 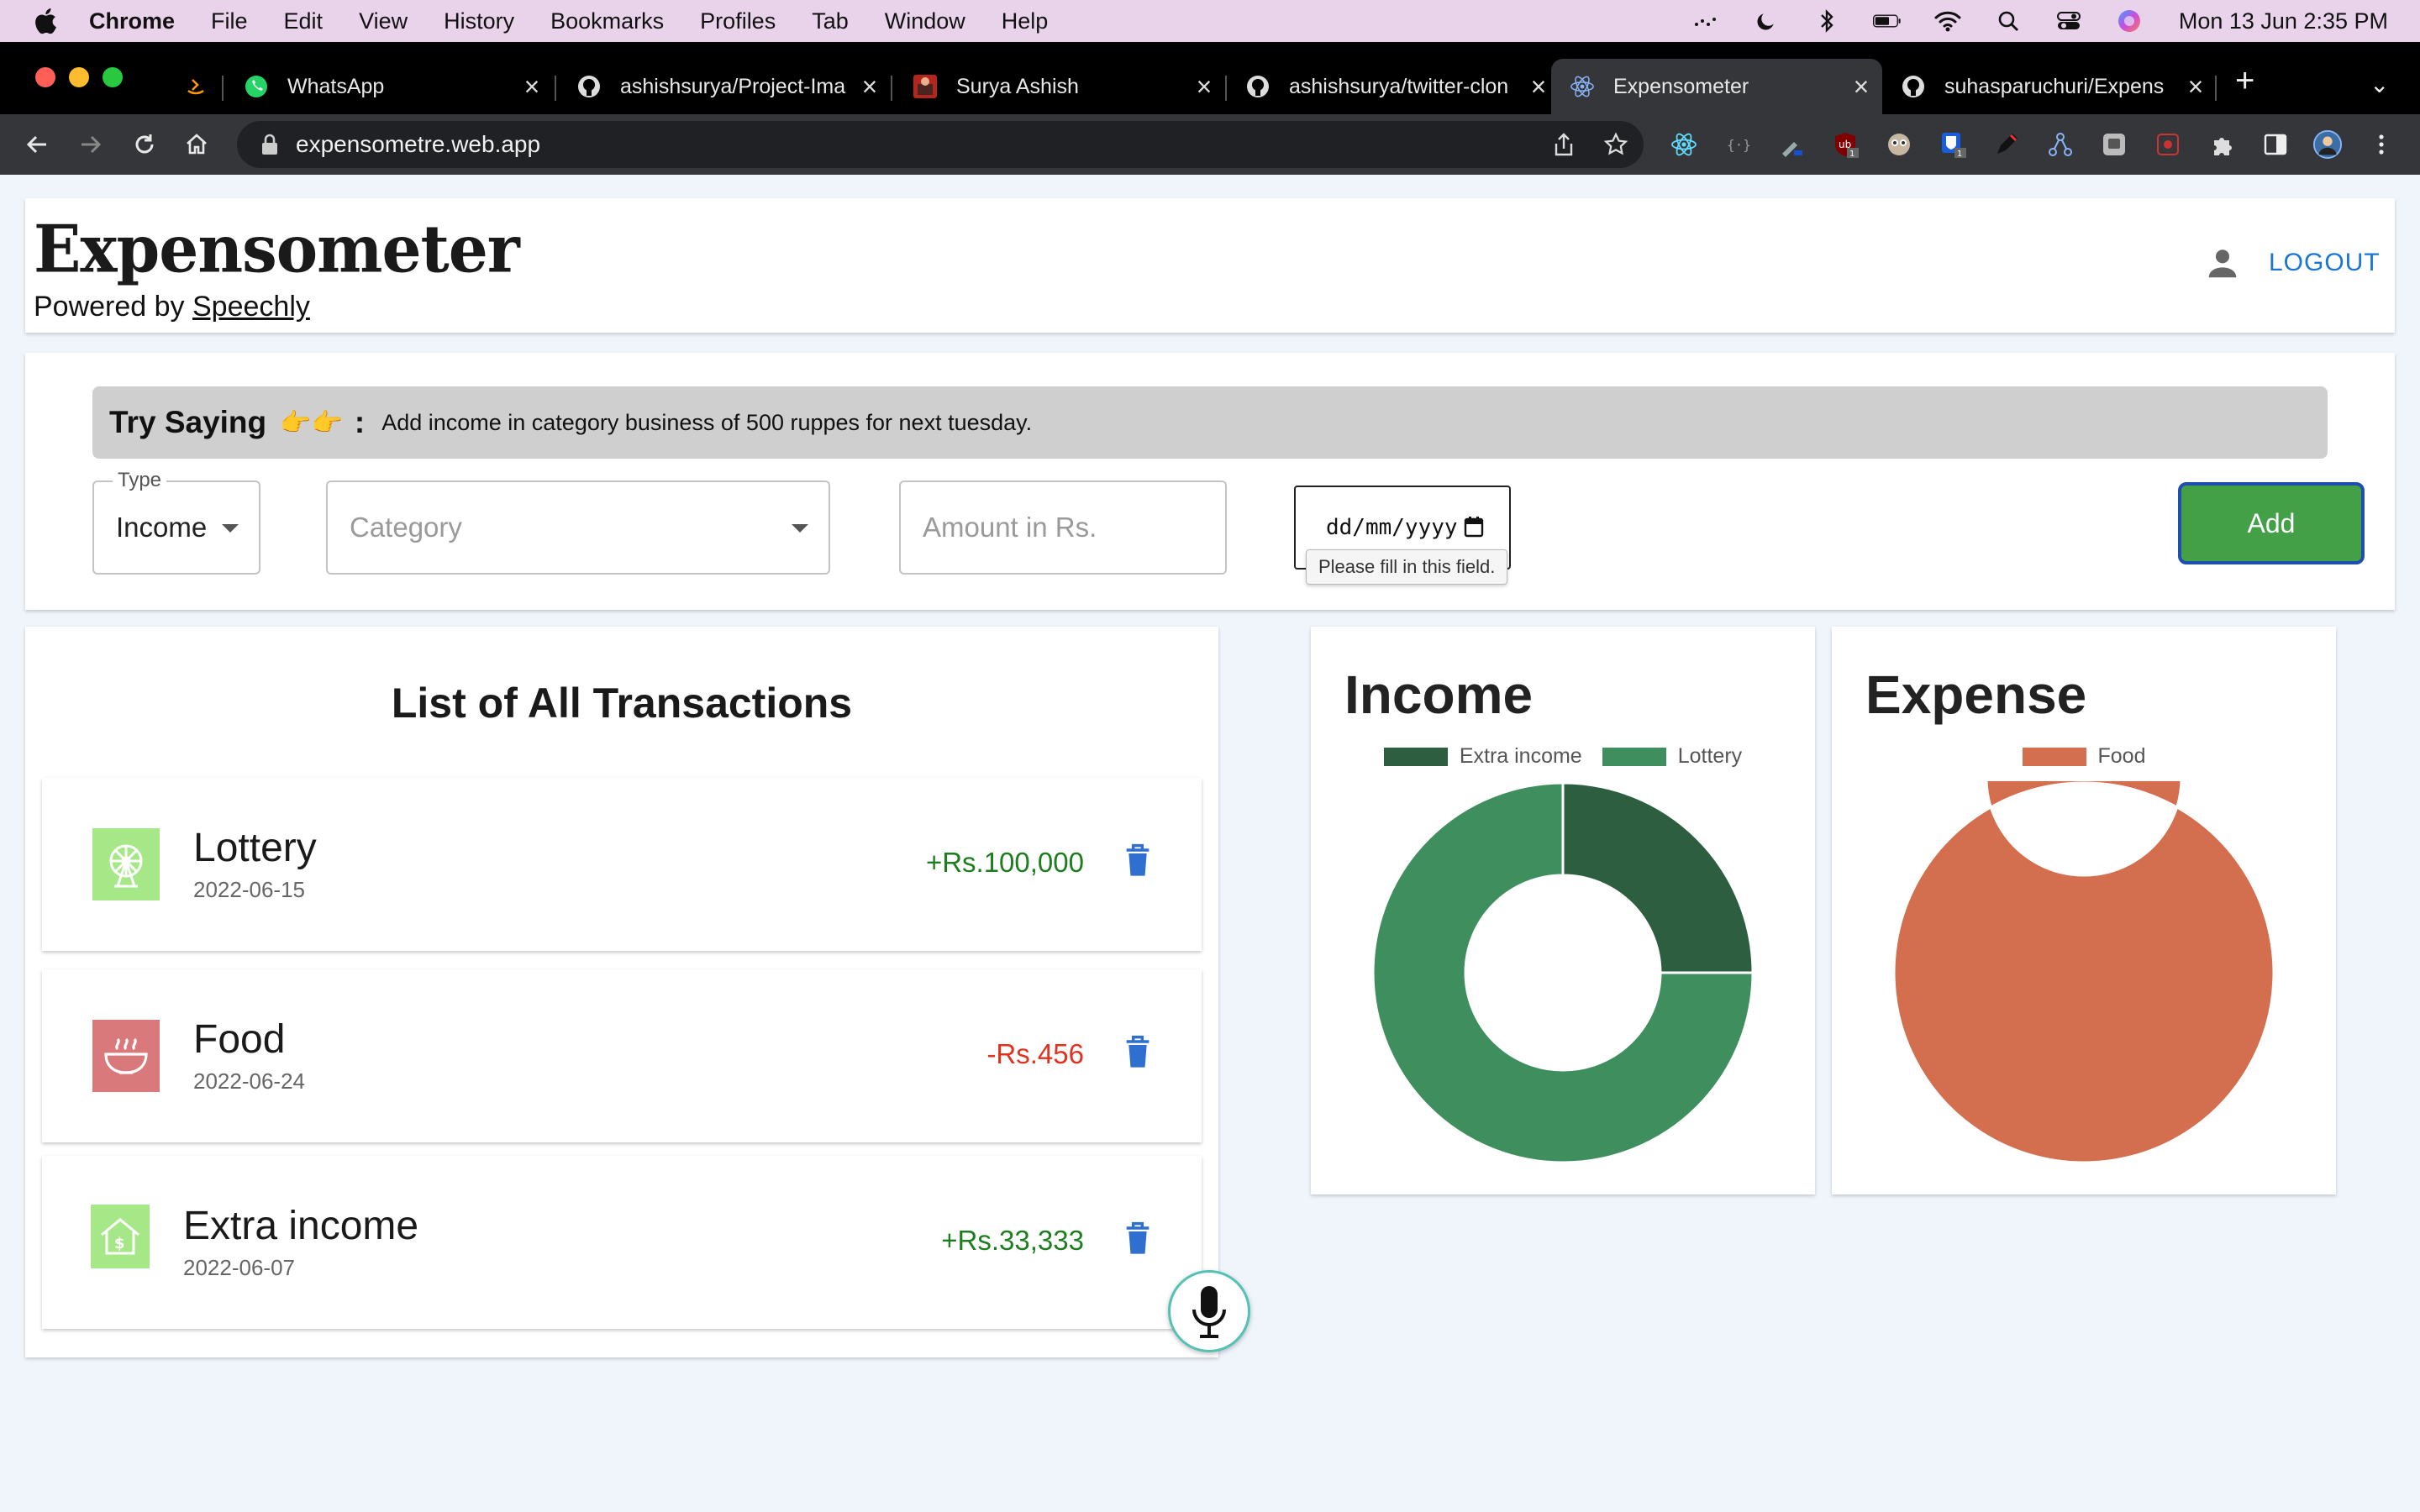 I want to click on menu-help: Help, so click(x=1025, y=21).